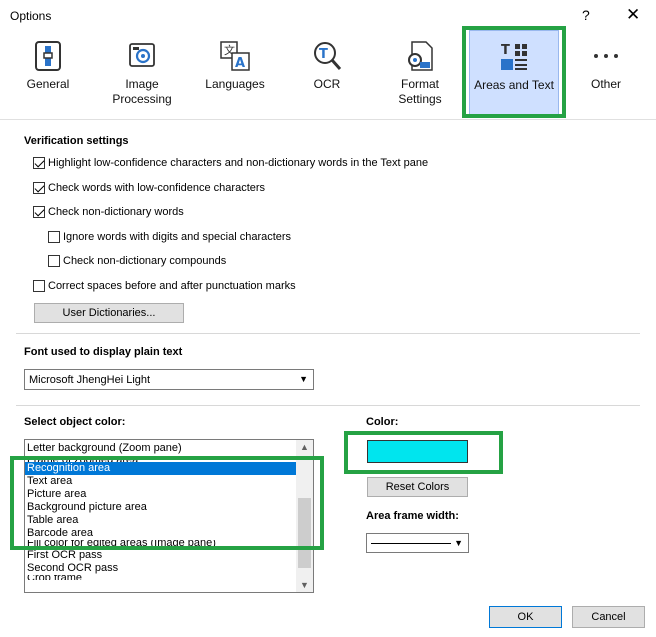 This screenshot has width=656, height=637. I want to click on font-section-title: Font used to display plain text, so click(103, 352).